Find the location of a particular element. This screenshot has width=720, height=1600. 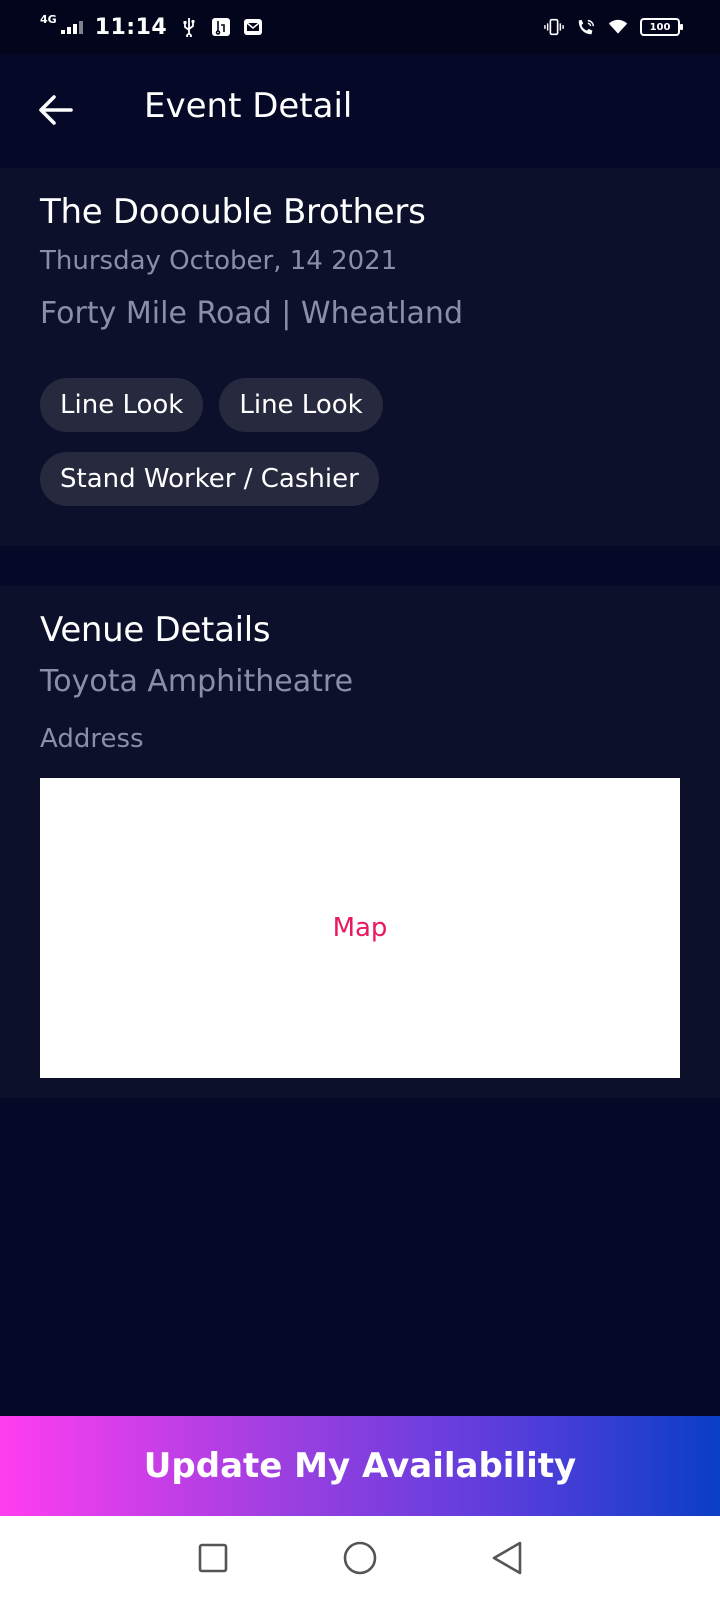

circle-icon is located at coordinates (360, 1558).